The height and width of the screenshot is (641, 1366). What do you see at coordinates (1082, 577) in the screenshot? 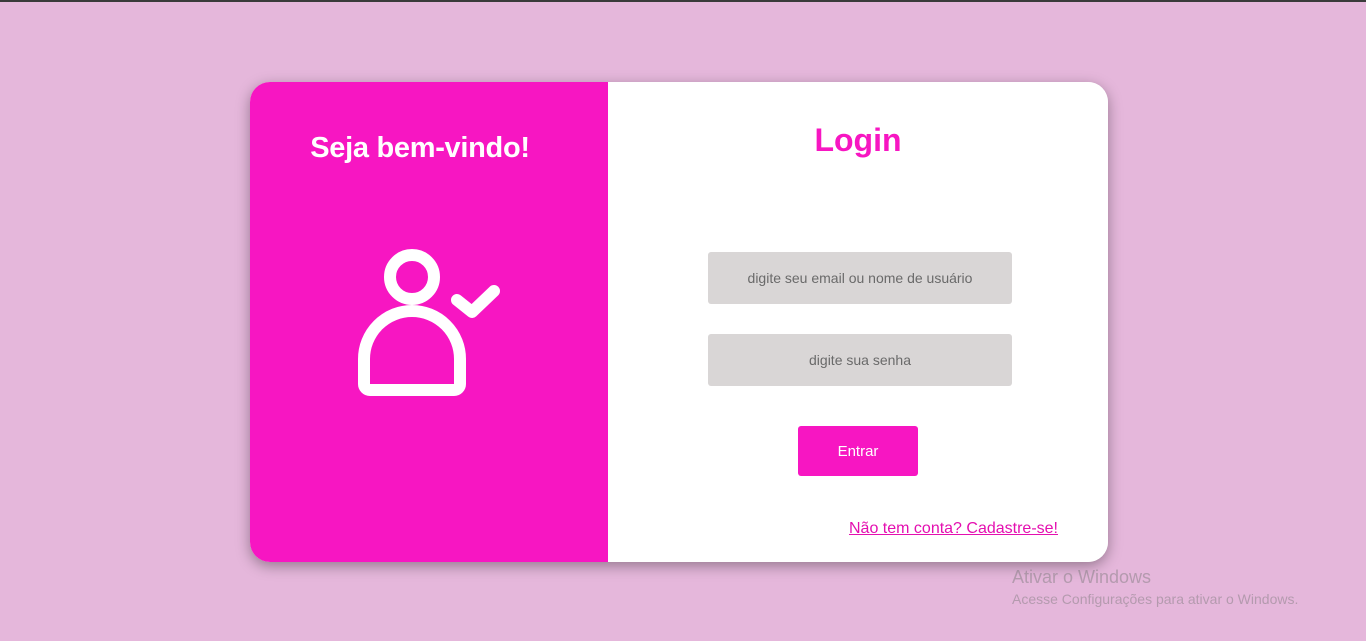
I see `watermark-title: Ativar o Windows` at bounding box center [1082, 577].